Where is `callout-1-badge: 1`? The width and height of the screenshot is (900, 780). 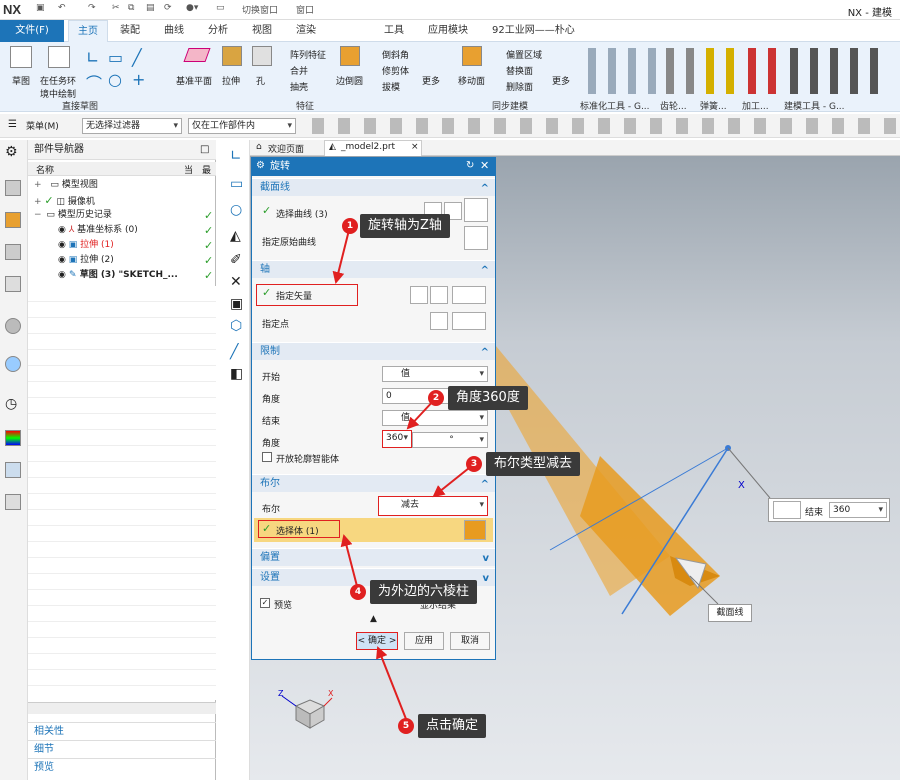
callout-1-badge: 1 is located at coordinates (350, 226).